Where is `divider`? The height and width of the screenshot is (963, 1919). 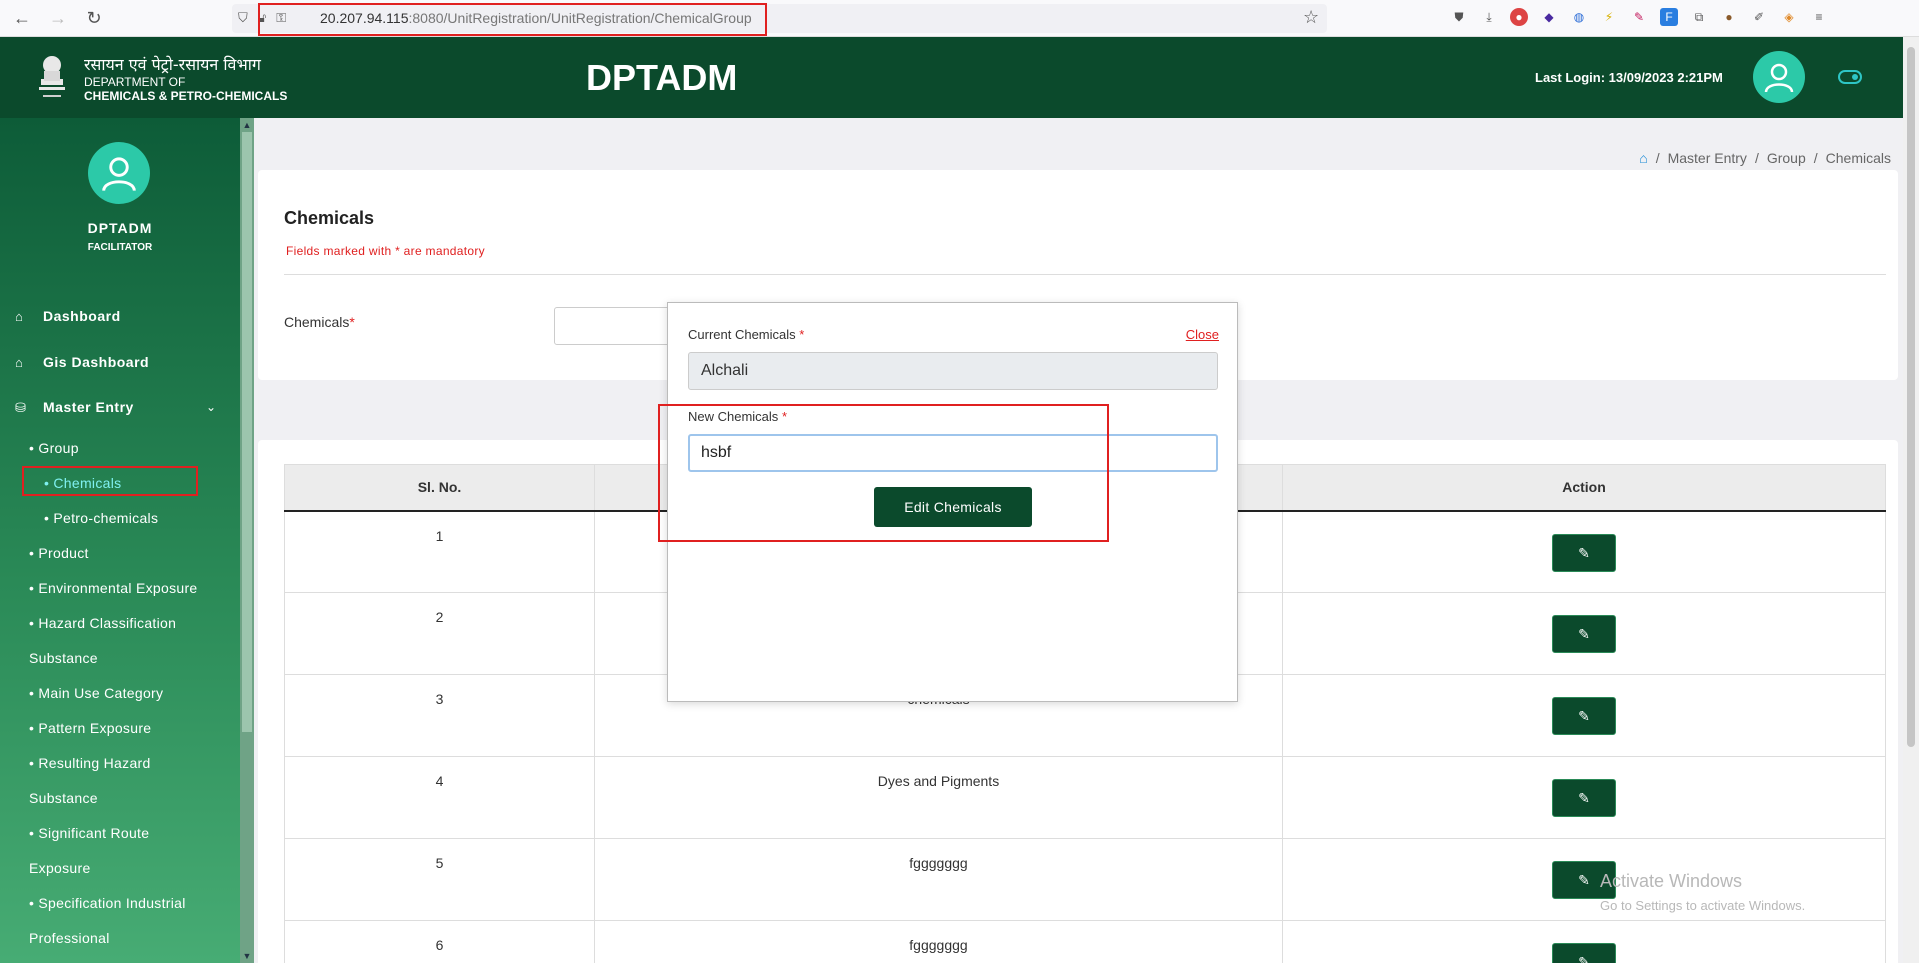
divider is located at coordinates (1085, 274).